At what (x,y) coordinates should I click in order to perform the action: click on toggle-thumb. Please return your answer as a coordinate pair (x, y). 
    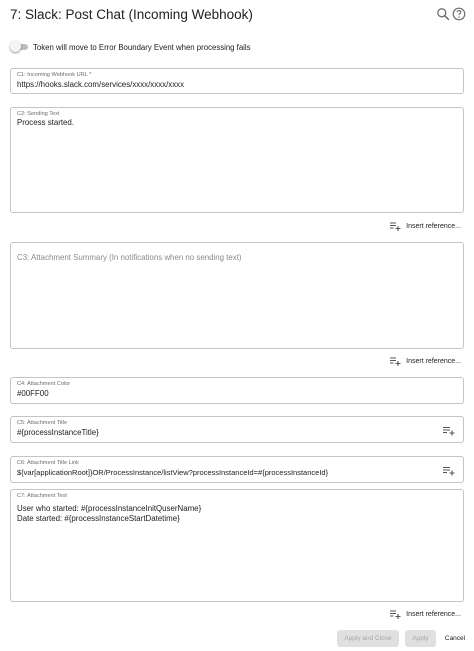
    Looking at the image, I should click on (15, 46).